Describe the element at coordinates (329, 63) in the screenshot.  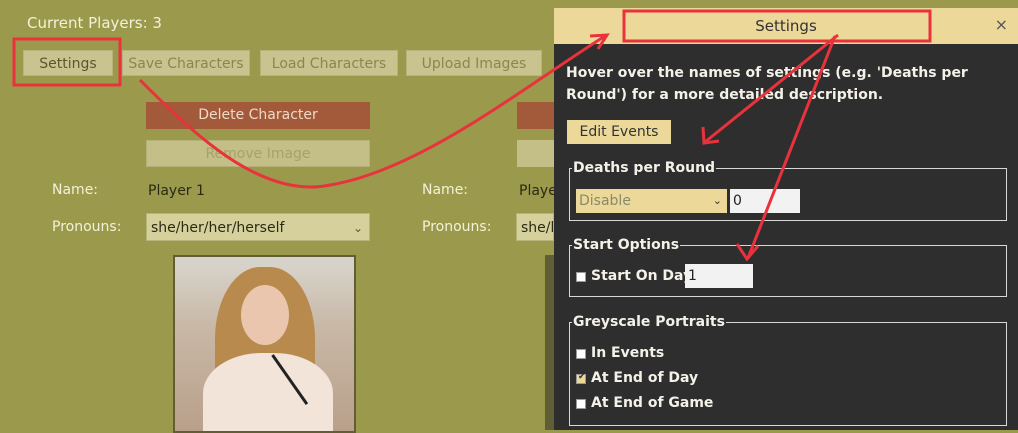
I see `load-characters-button: Load Characters` at that location.